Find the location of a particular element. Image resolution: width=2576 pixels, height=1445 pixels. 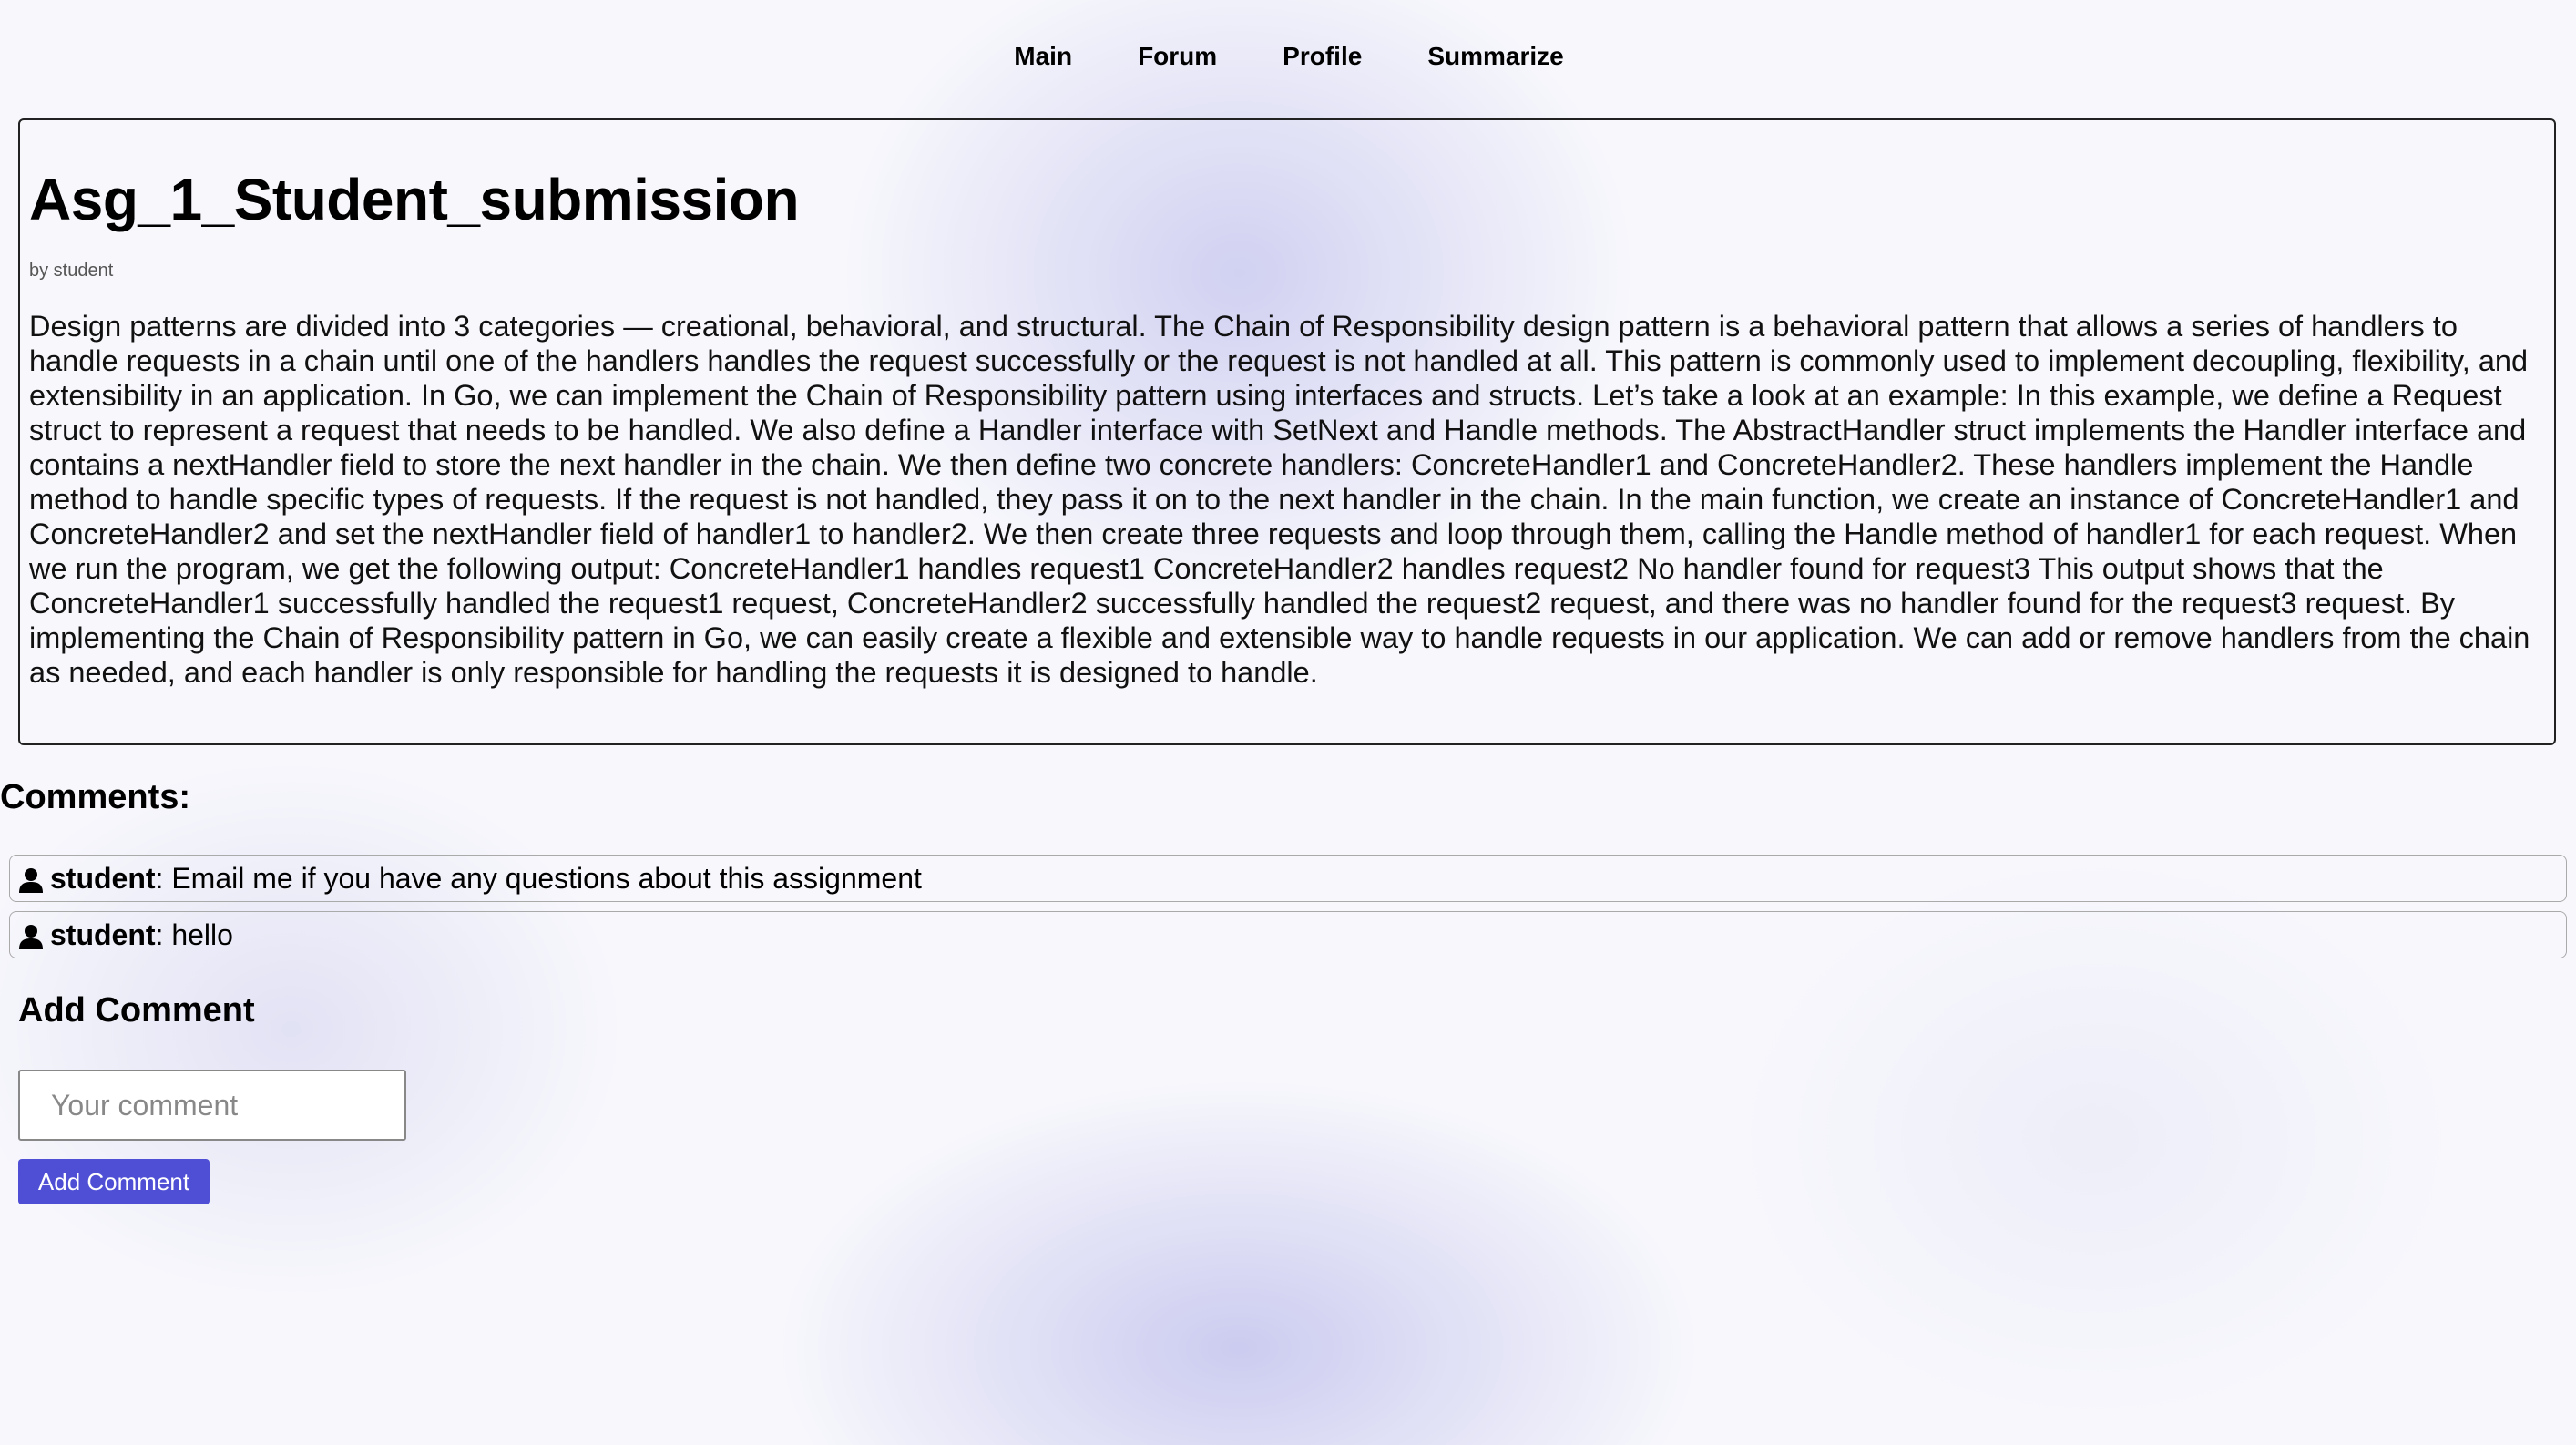

nav-forum: Forum is located at coordinates (1176, 56).